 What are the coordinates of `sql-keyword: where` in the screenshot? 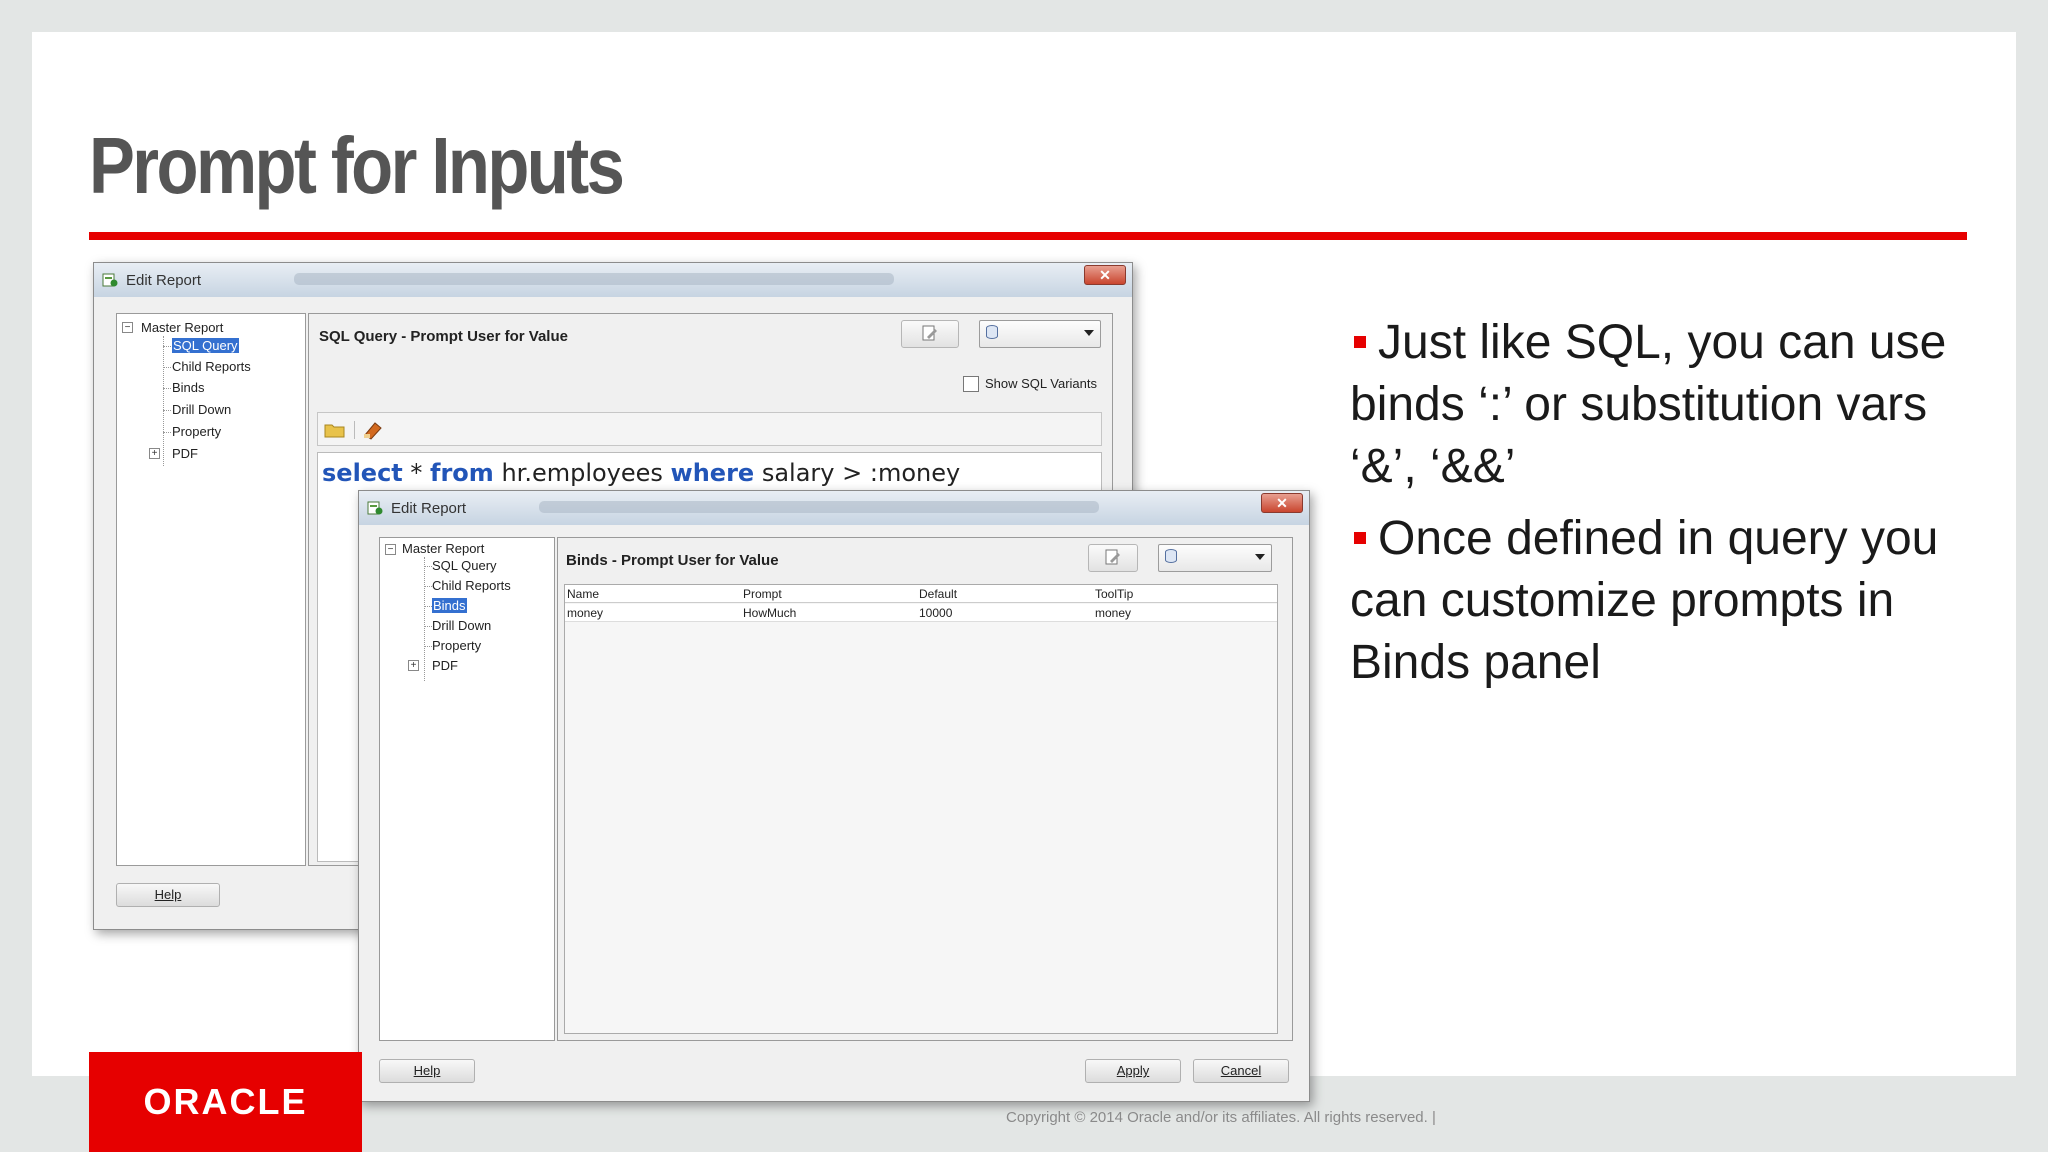 It's located at (712, 473).